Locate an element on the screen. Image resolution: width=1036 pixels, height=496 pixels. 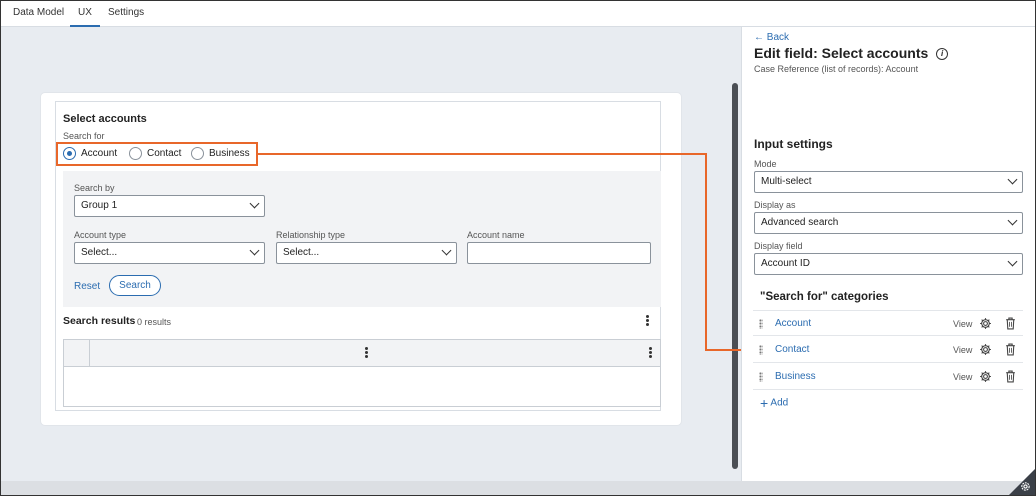
plus-icon: + is located at coordinates (764, 403).